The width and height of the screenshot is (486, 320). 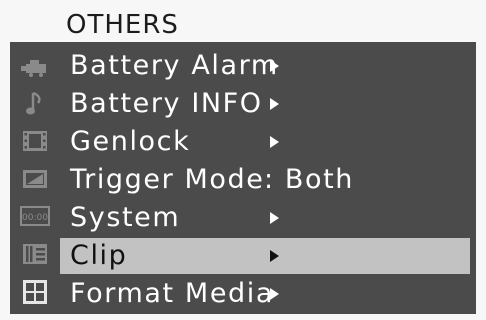 What do you see at coordinates (309, 179) in the screenshot?
I see `menu-item-value: : Both` at bounding box center [309, 179].